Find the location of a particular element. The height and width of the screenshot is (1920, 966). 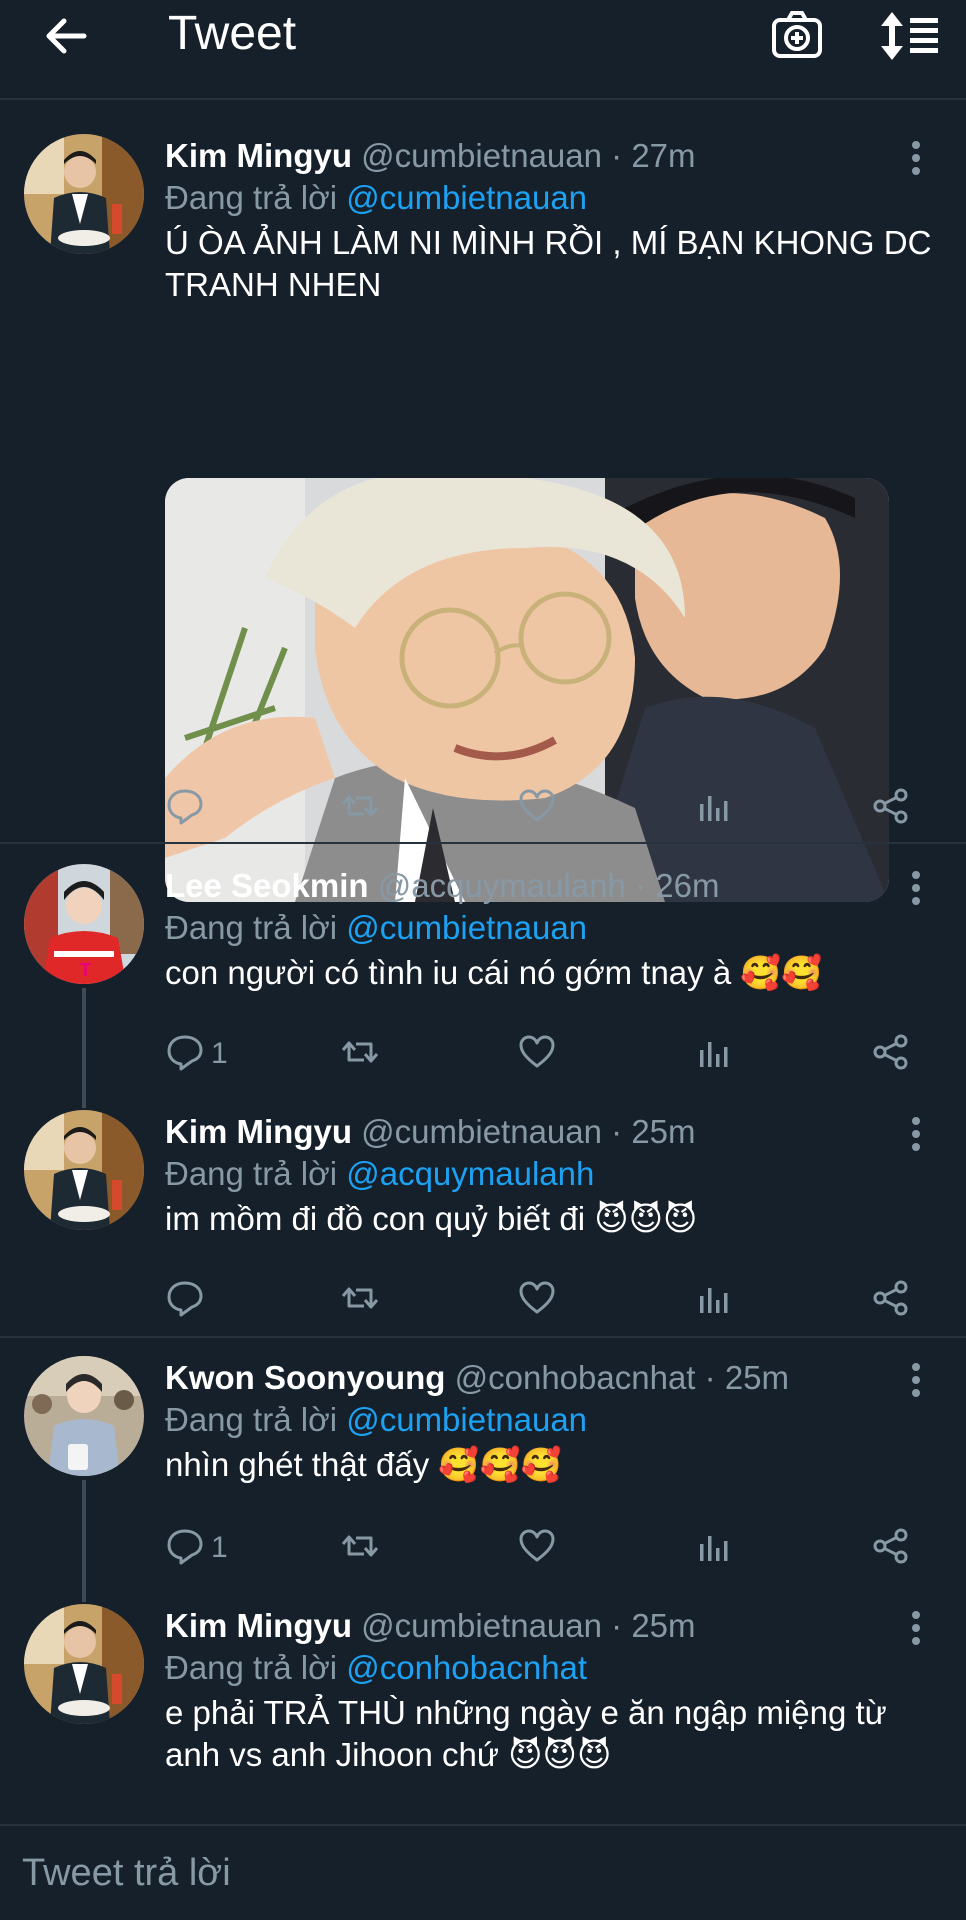

mention-link: @acquymaulanh is located at coordinates (470, 1173).